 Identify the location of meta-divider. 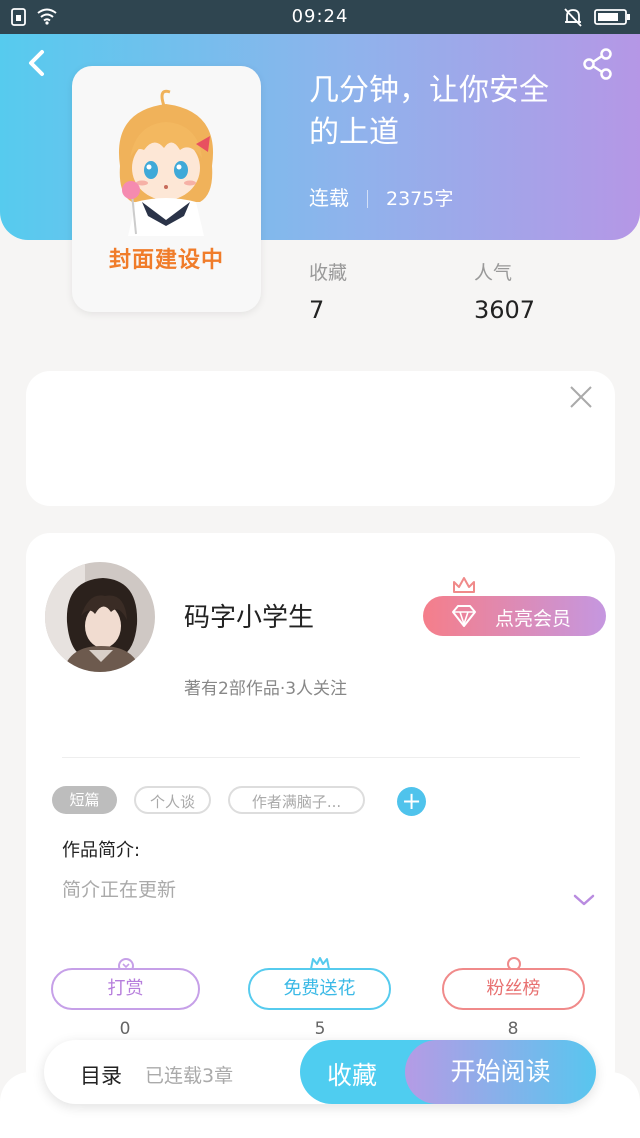
(367, 199).